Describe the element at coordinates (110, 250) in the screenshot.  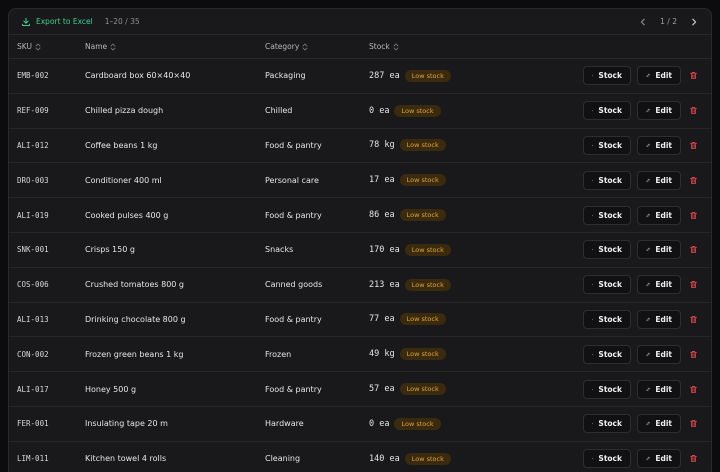
I see `row-name: Crisps 150 g` at that location.